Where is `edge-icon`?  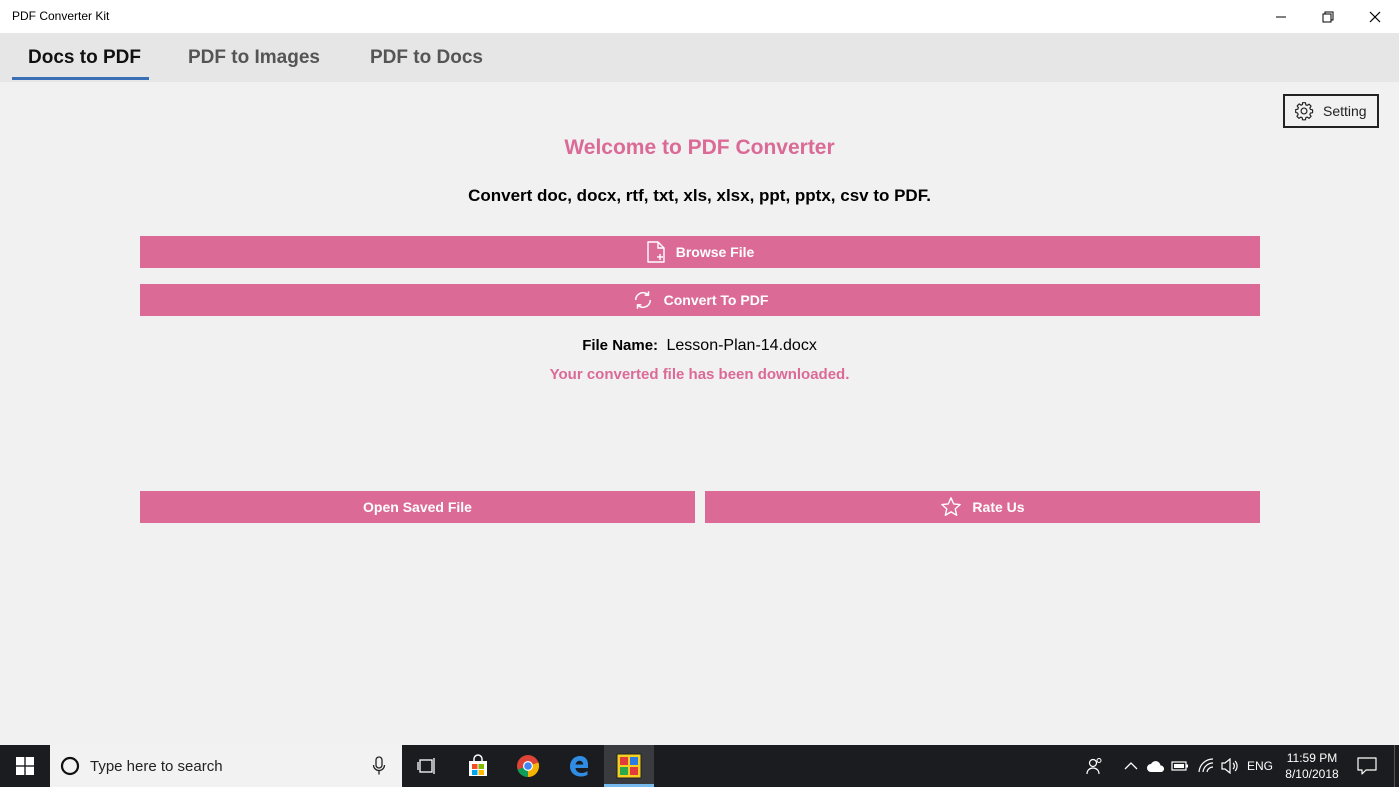
edge-icon is located at coordinates (579, 766).